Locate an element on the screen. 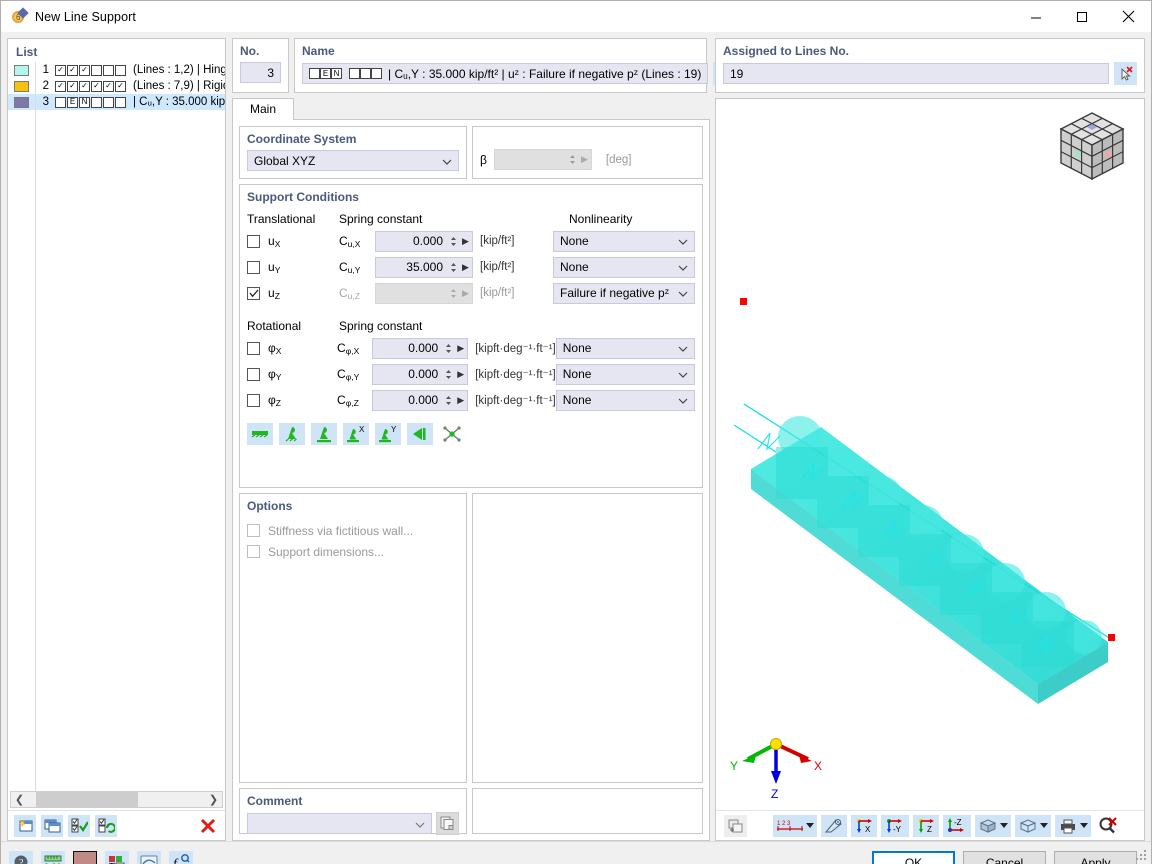 Image resolution: width=1152 pixels, height=864 pixels. units-button: 0,00 is located at coordinates (53, 857).